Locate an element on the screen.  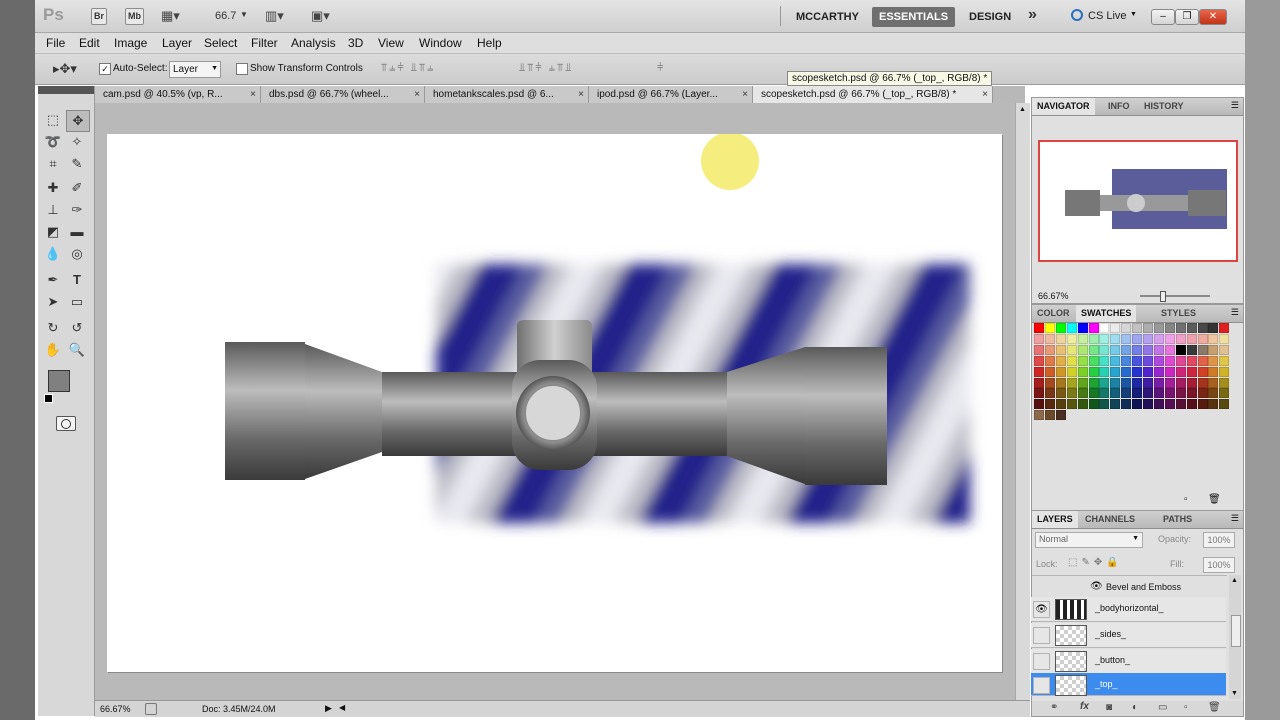
document-tab: dbs.psd @ 66.7% (wheel... × is located at coordinates (343, 94).